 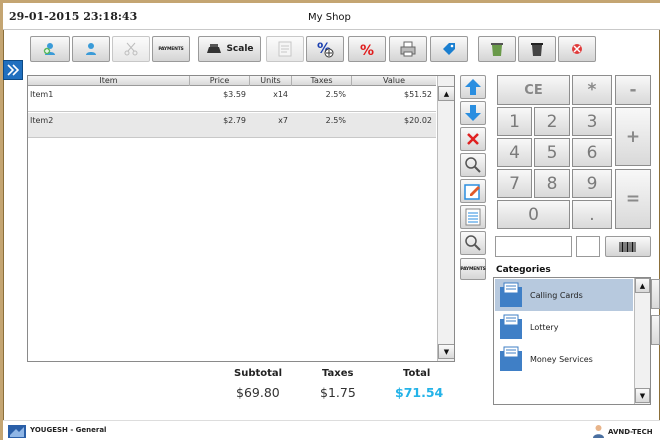 I want to click on user-name: YOUGESH - General, so click(x=68, y=430).